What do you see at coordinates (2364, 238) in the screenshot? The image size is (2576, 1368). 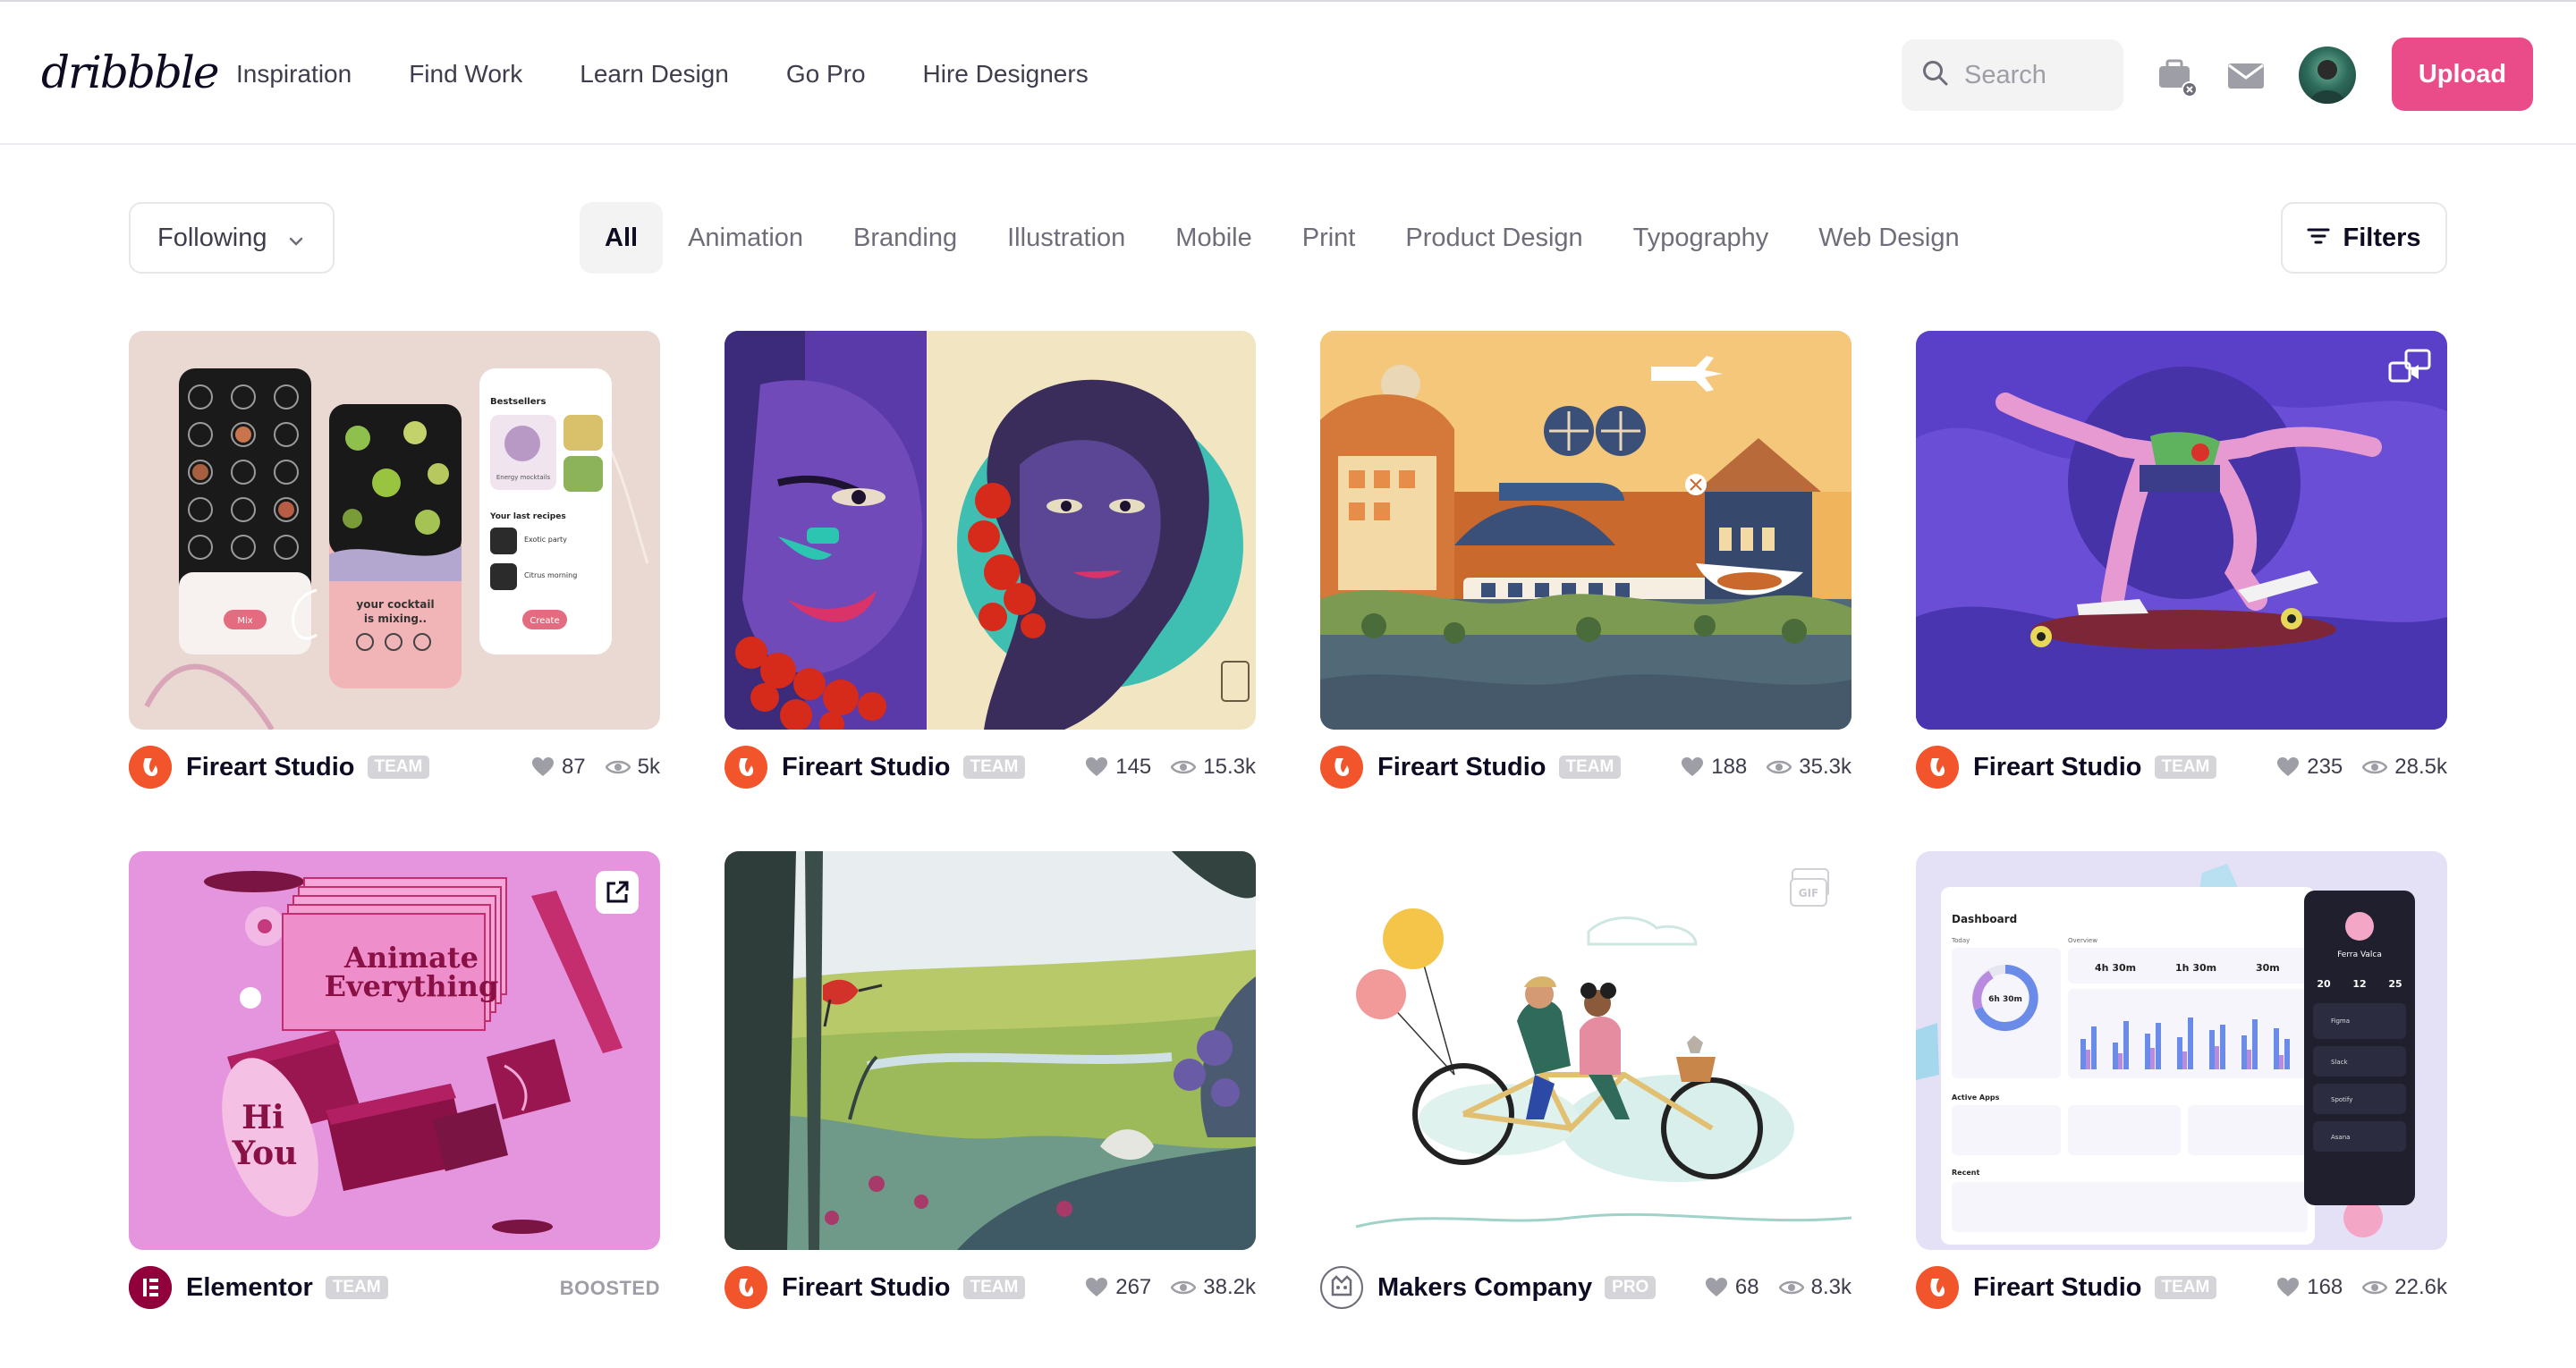 I see `filters-button: Filters` at bounding box center [2364, 238].